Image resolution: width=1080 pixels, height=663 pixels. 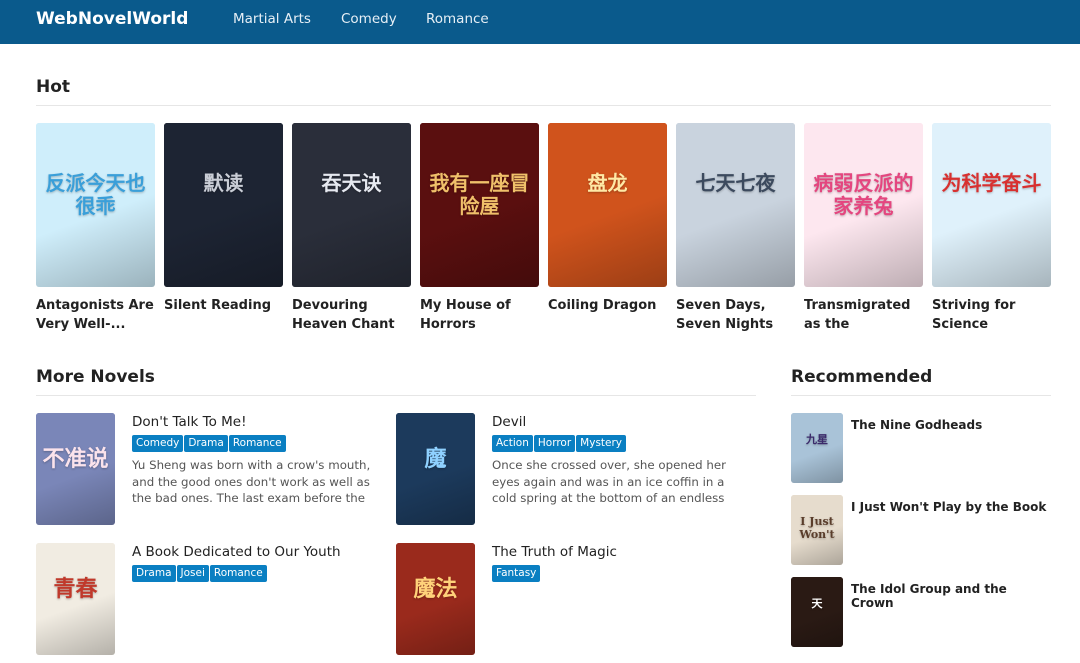 I want to click on hot-novel-cover-art-text: 反派今天也很乖, so click(x=95, y=195).